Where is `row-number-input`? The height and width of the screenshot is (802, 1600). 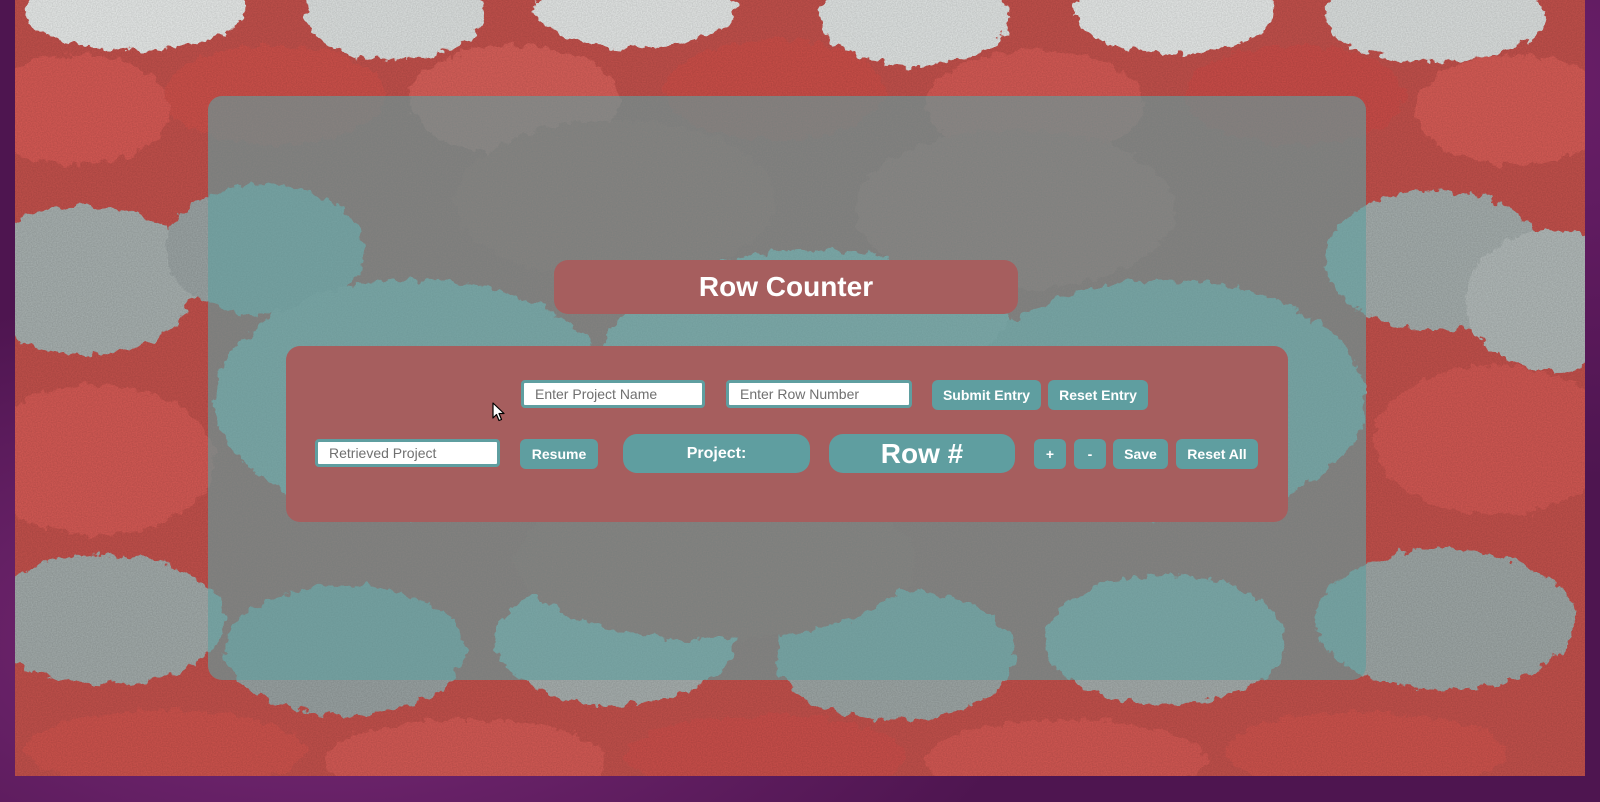 row-number-input is located at coordinates (819, 394).